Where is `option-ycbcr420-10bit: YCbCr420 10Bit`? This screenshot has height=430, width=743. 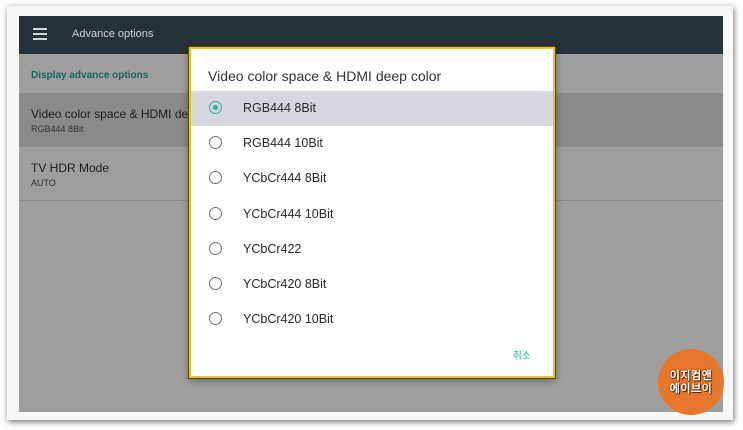 option-ycbcr420-10bit: YCbCr420 10Bit is located at coordinates (372, 319).